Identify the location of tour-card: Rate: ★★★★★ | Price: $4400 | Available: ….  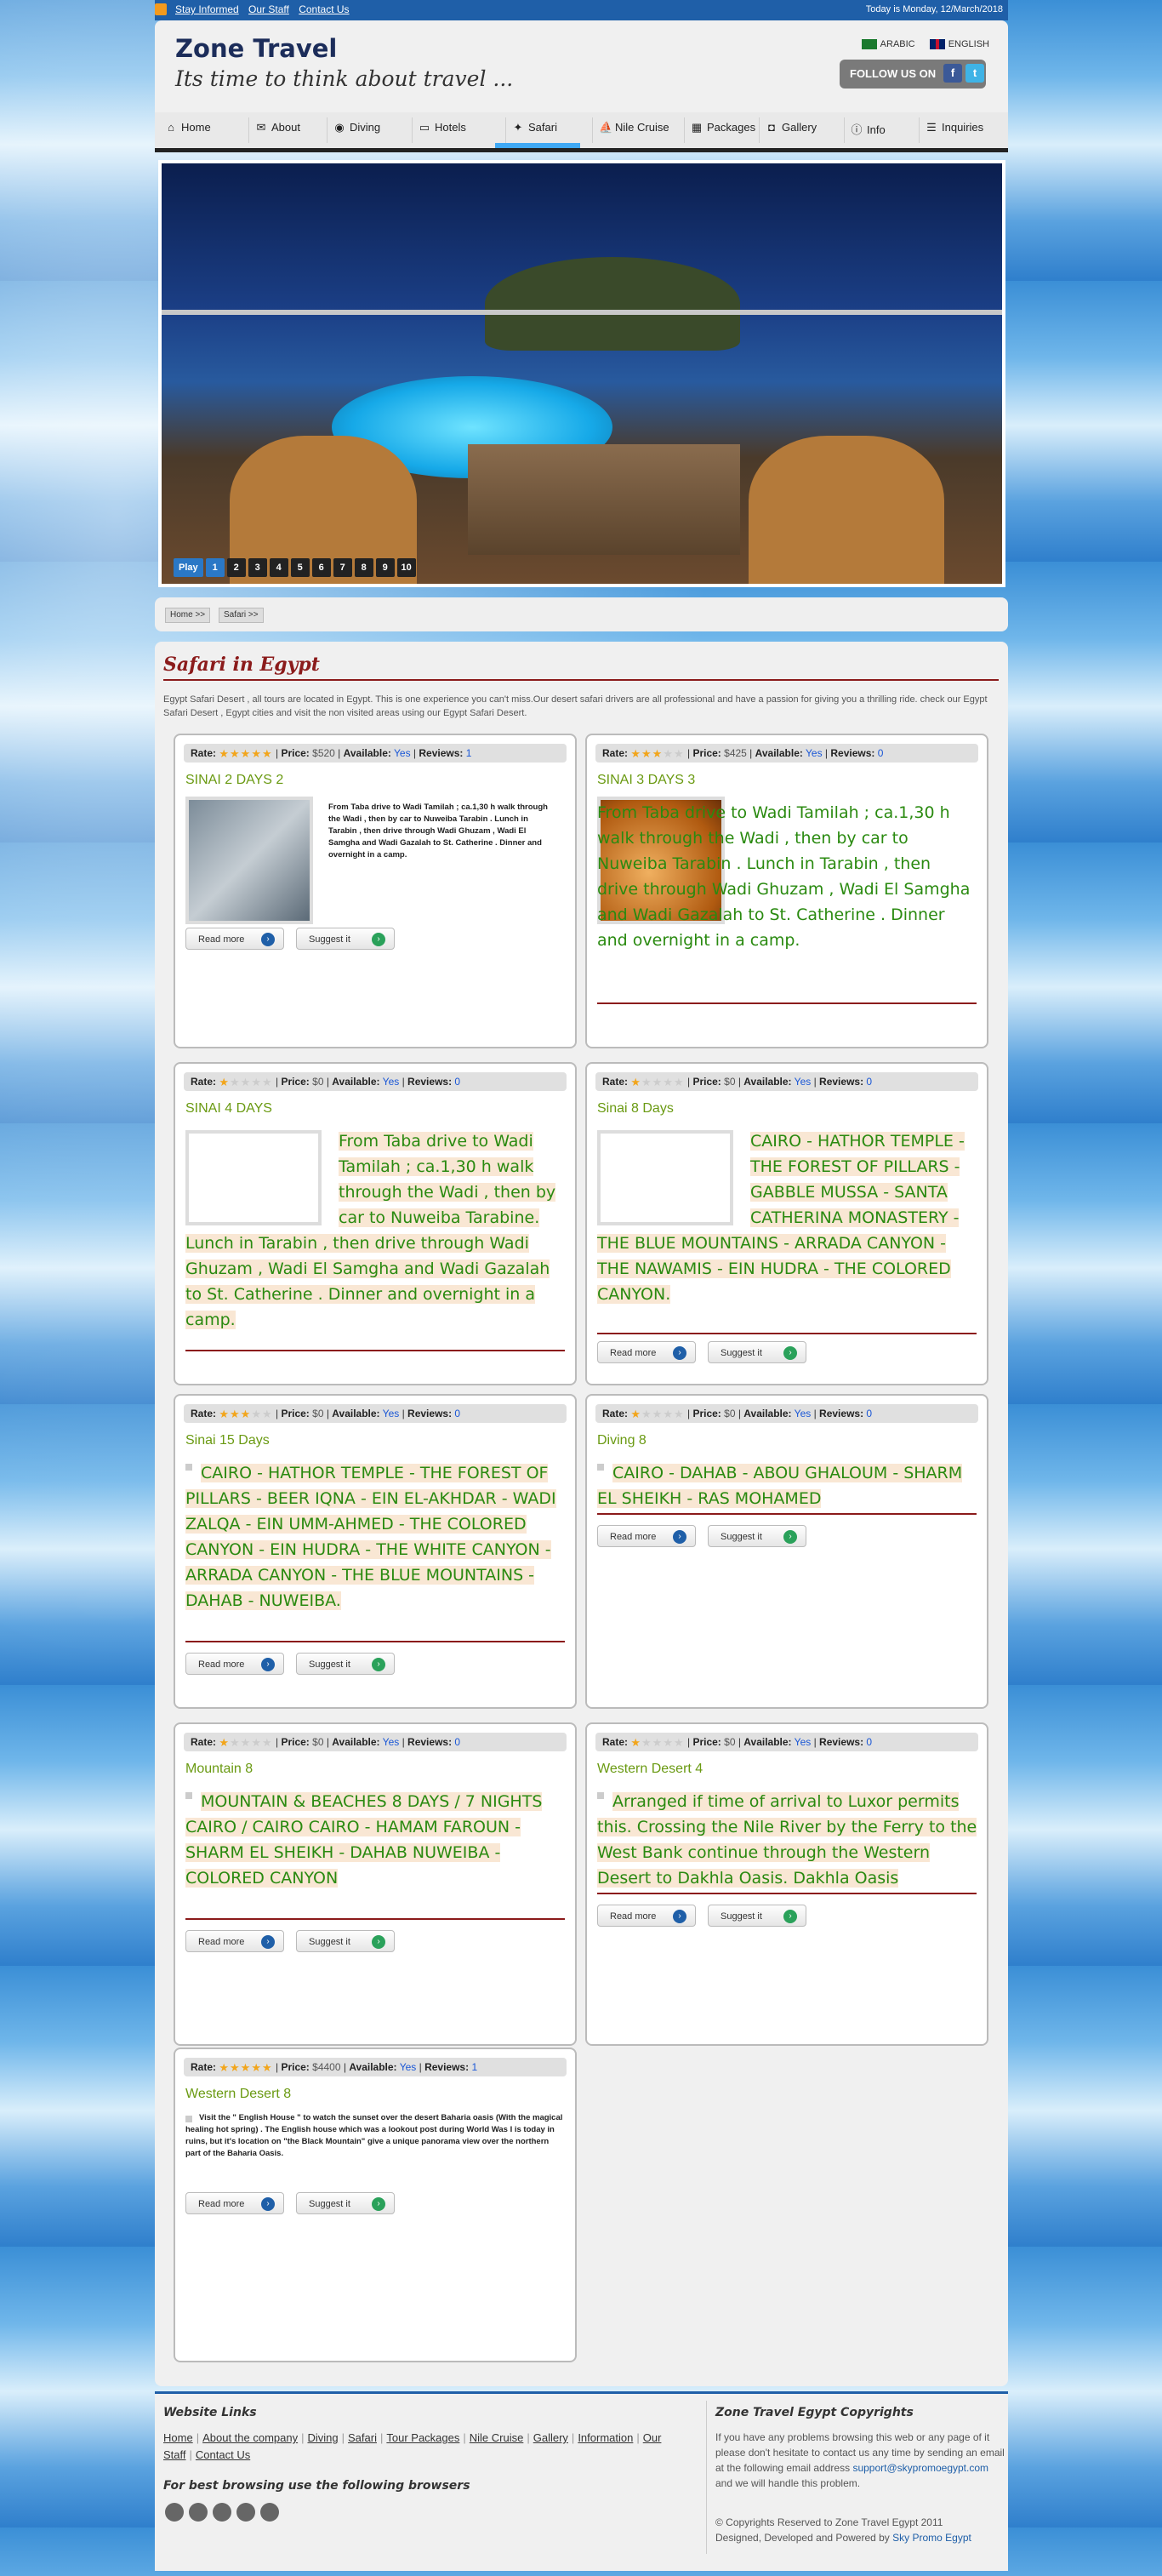
(376, 2205).